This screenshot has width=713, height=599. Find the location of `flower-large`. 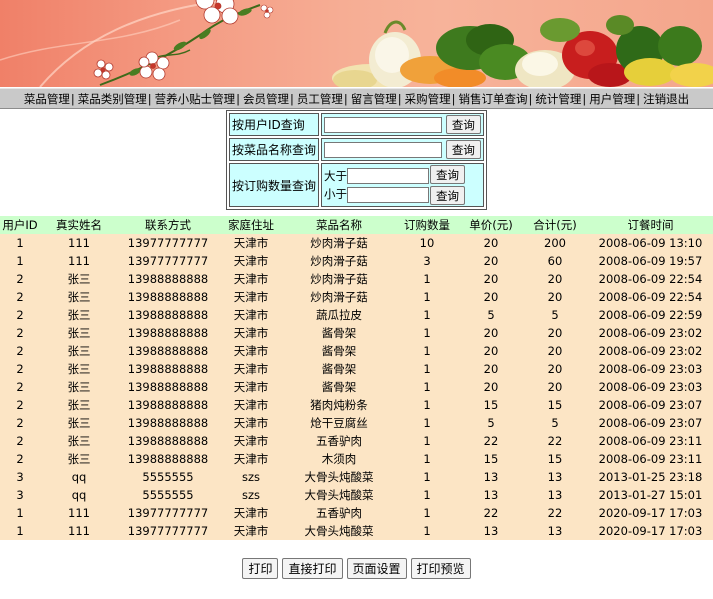

flower-large is located at coordinates (217, 12).